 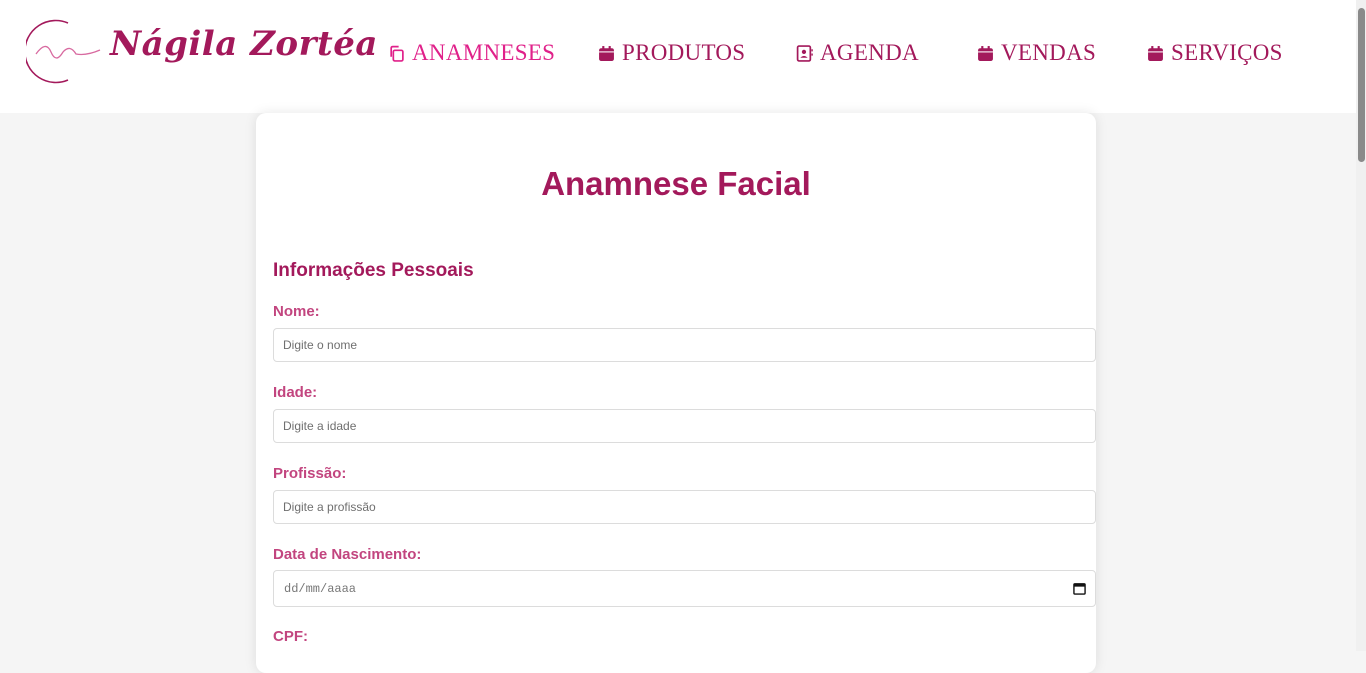 I want to click on section-title: Informações Pessoais, so click(x=373, y=270).